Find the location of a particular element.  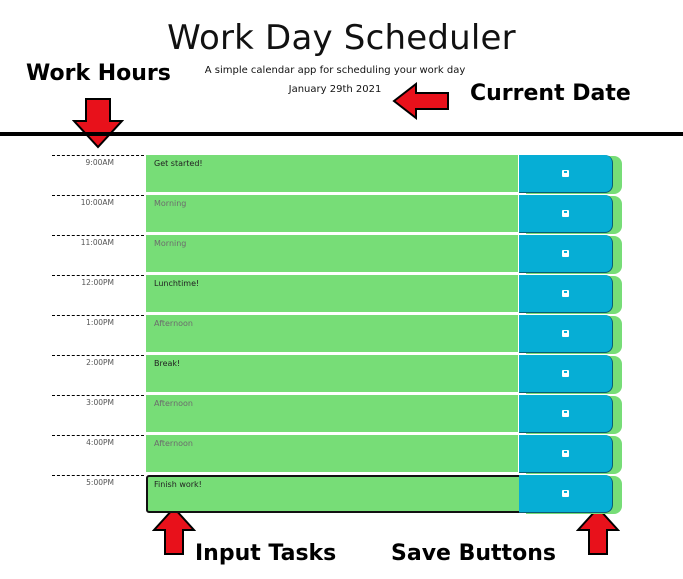

time-block-row: 3:00PM Afternoon is located at coordinates (341, 415).